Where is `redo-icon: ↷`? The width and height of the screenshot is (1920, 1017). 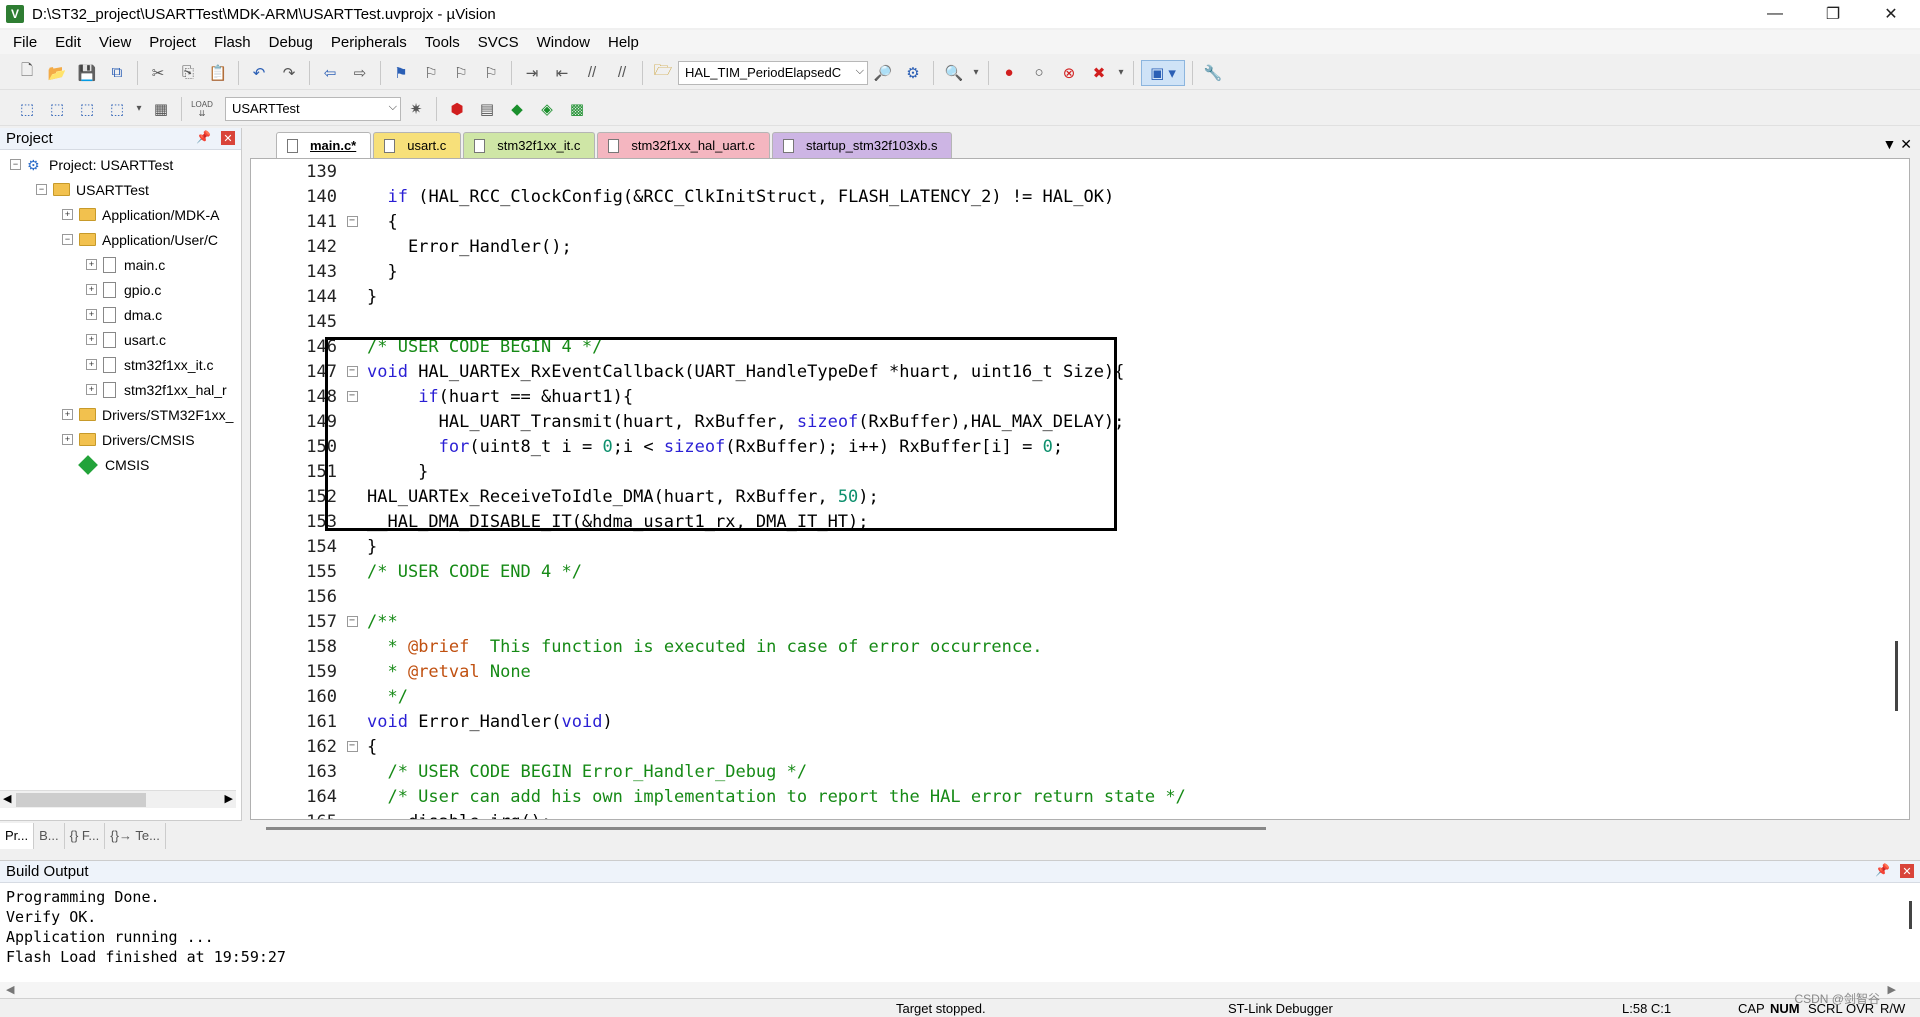 redo-icon: ↷ is located at coordinates (289, 73).